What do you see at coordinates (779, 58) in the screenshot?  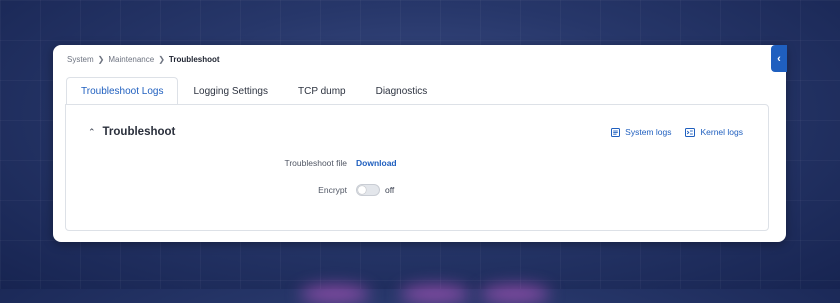 I see `chevron-left-icon: ‹` at bounding box center [779, 58].